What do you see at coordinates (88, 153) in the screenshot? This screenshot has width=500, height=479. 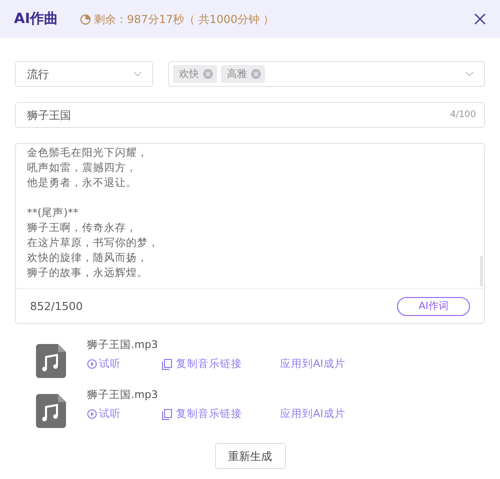 I see `lyric-line: 金色鬃毛在阳光下闪耀，` at bounding box center [88, 153].